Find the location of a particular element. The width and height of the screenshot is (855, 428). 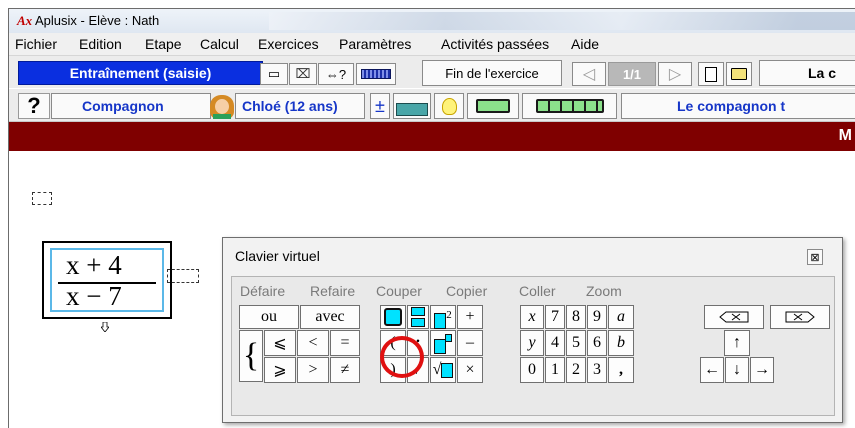

square-root-template-icon: √ is located at coordinates (443, 370).